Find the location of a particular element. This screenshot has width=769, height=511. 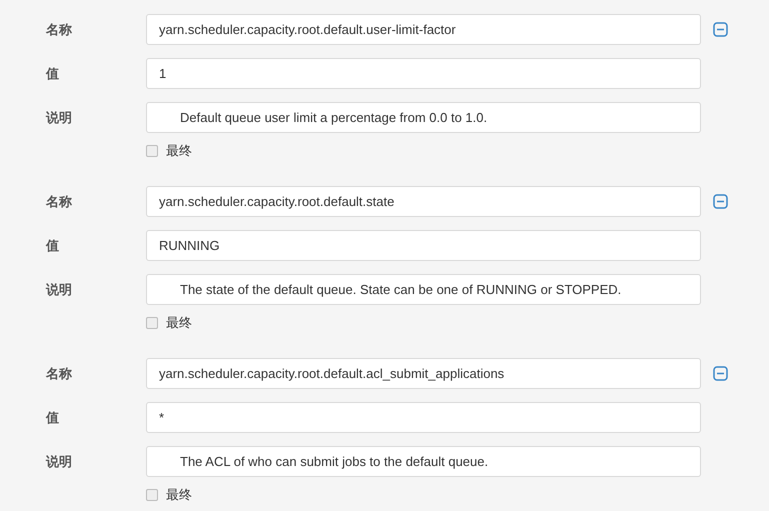

description-field: Default queue user limit a percentage from 0.0 to 1.0. is located at coordinates (423, 117).